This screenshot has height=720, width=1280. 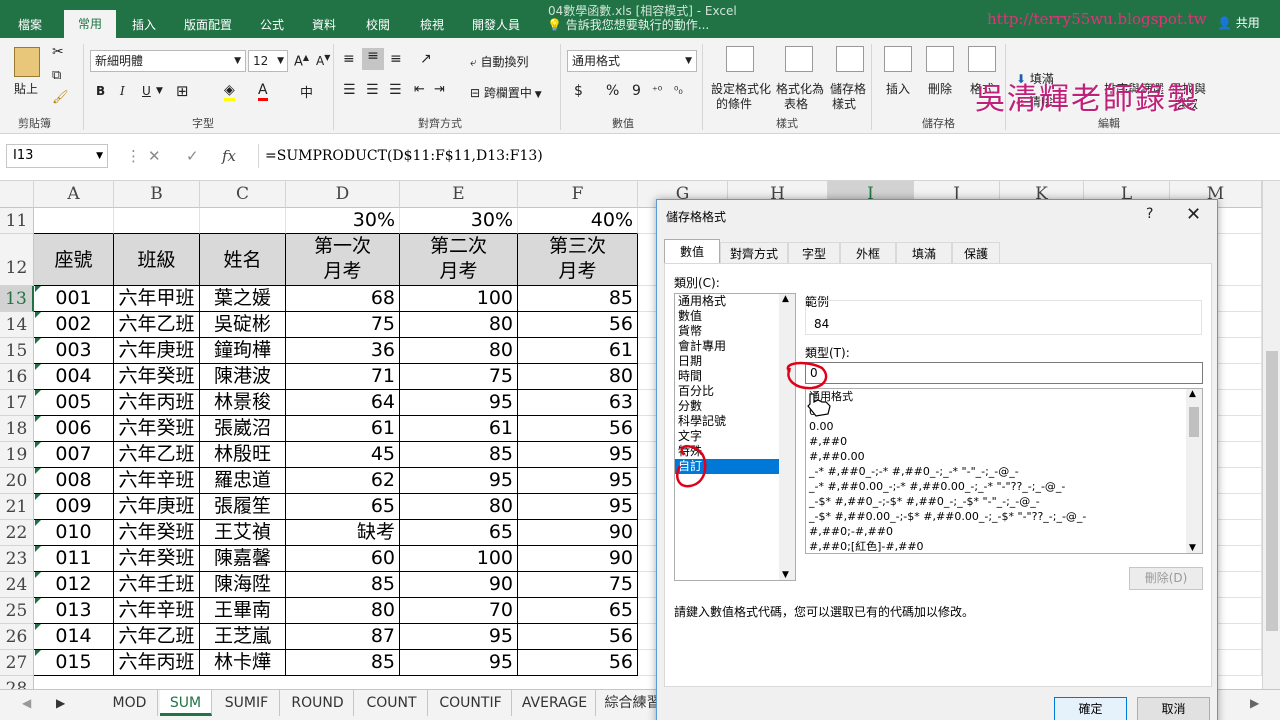 What do you see at coordinates (17, 637) in the screenshot?
I see `row-header: 26` at bounding box center [17, 637].